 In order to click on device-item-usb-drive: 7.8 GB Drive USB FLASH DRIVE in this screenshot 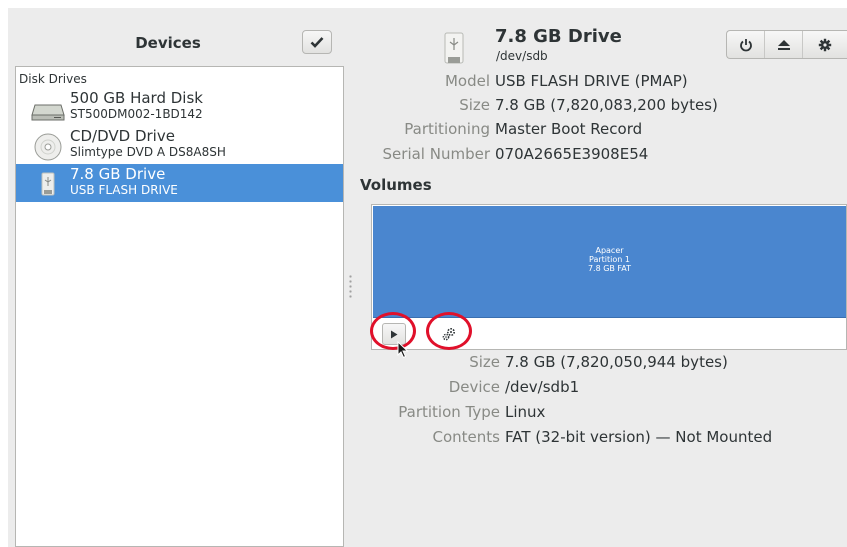, I will do `click(179, 183)`.